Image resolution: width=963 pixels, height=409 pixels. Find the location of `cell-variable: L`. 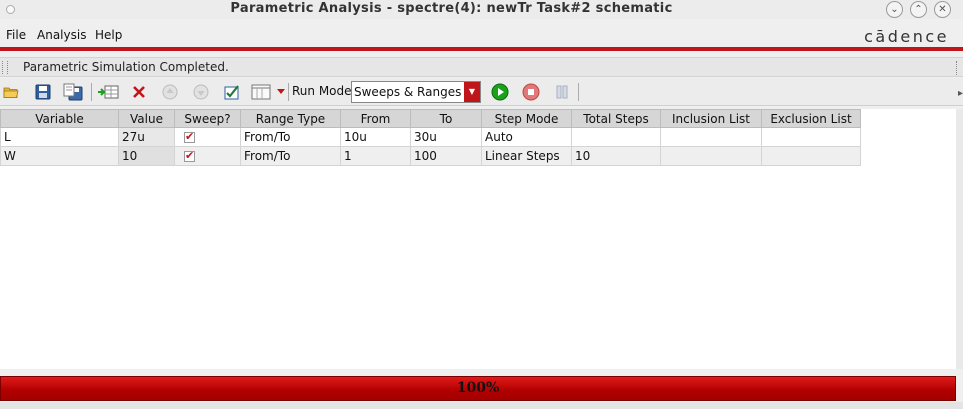

cell-variable: L is located at coordinates (59, 137).